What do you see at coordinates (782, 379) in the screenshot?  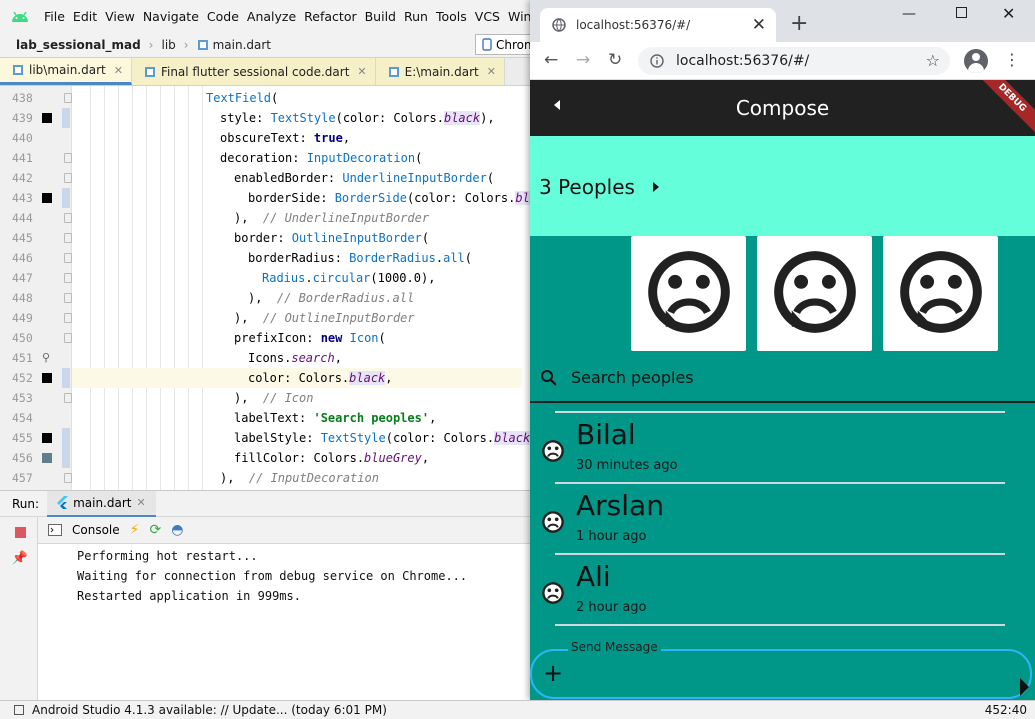 I see `search-field: Search peoples` at bounding box center [782, 379].